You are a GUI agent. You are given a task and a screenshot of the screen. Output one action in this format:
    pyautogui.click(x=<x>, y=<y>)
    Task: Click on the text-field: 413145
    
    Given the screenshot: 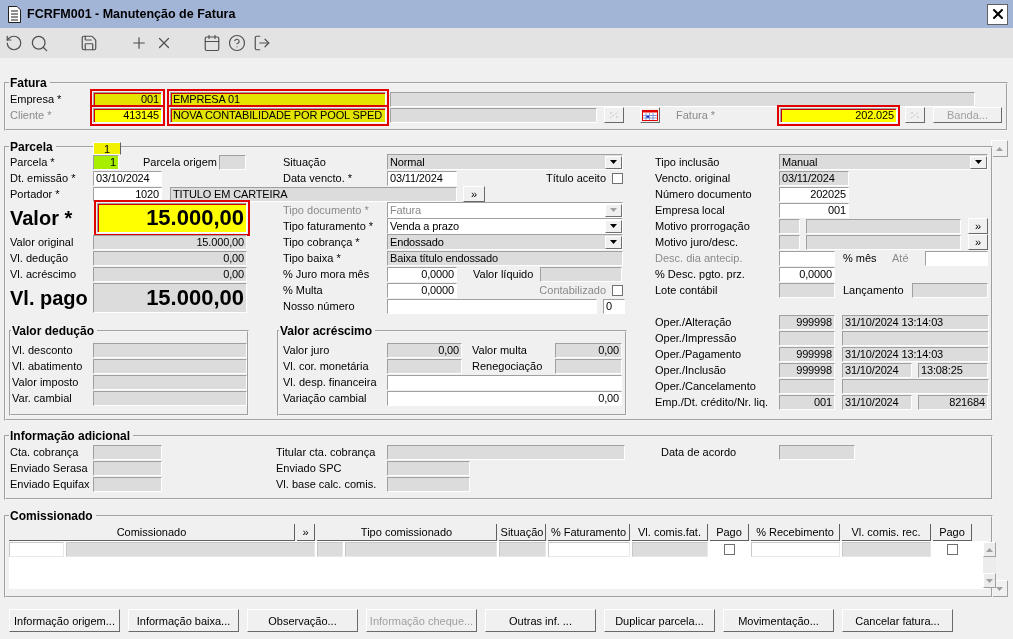 What is the action you would take?
    pyautogui.click(x=127, y=115)
    